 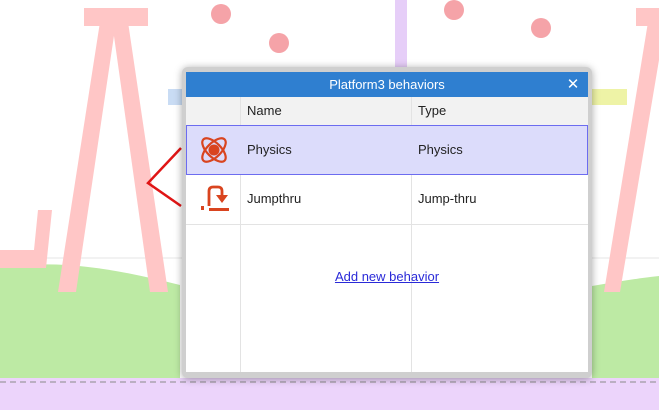 I want to click on column-header-type: Type, so click(x=432, y=111).